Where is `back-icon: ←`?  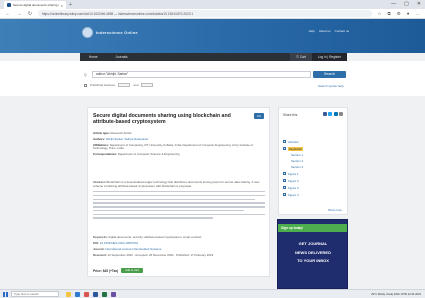
back-icon: ← is located at coordinates (8, 14).